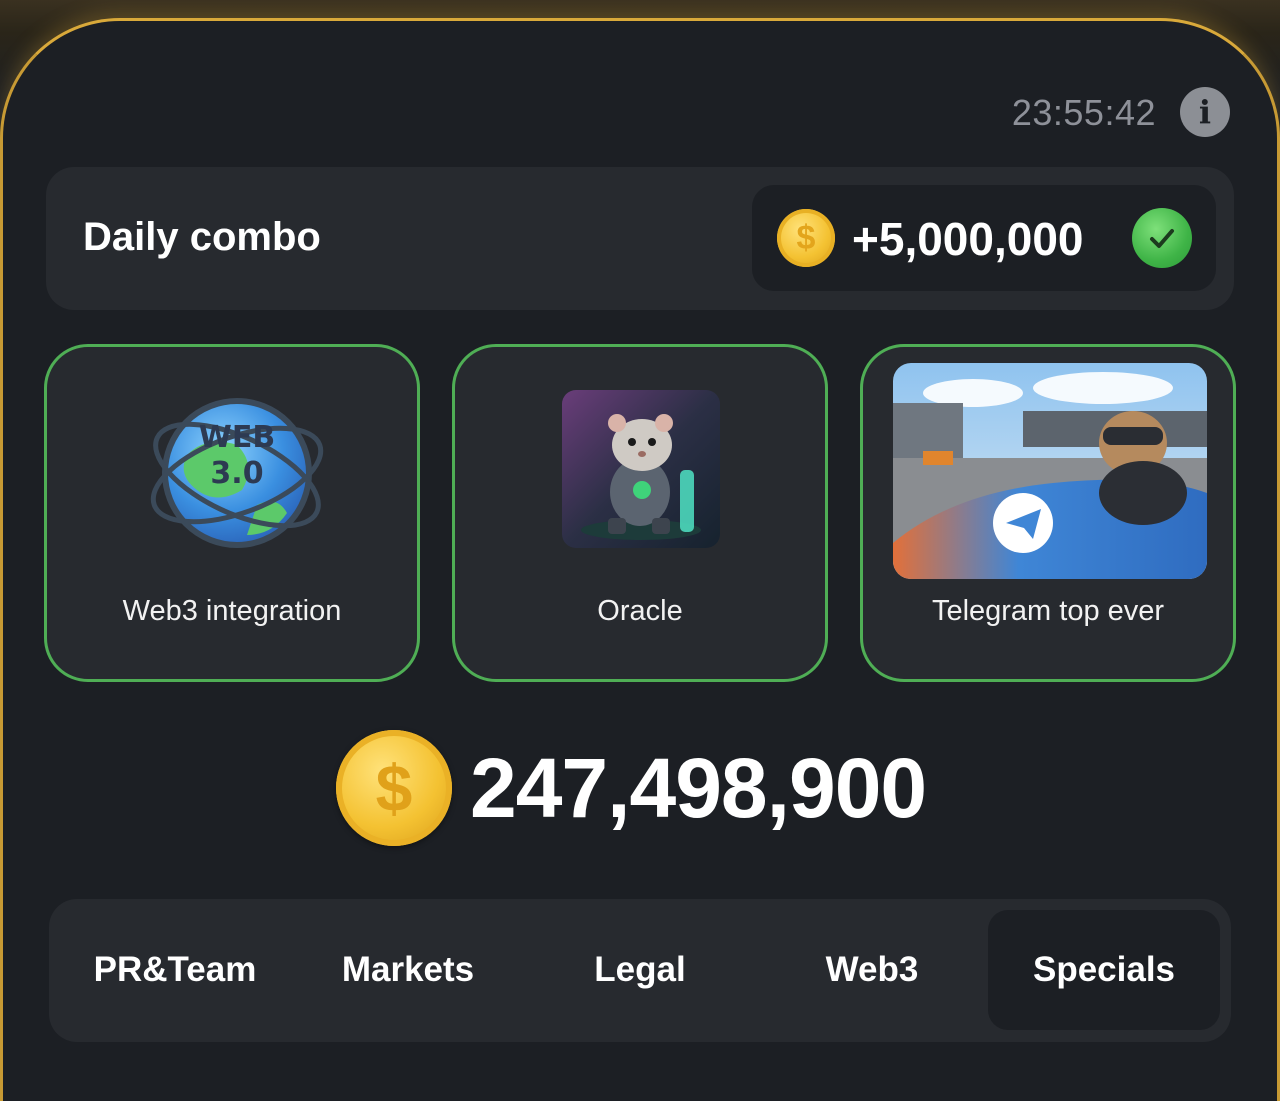 This screenshot has height=1101, width=1280. What do you see at coordinates (1048, 611) in the screenshot?
I see `card-label-telegram-top-ever: Telegram top ever` at bounding box center [1048, 611].